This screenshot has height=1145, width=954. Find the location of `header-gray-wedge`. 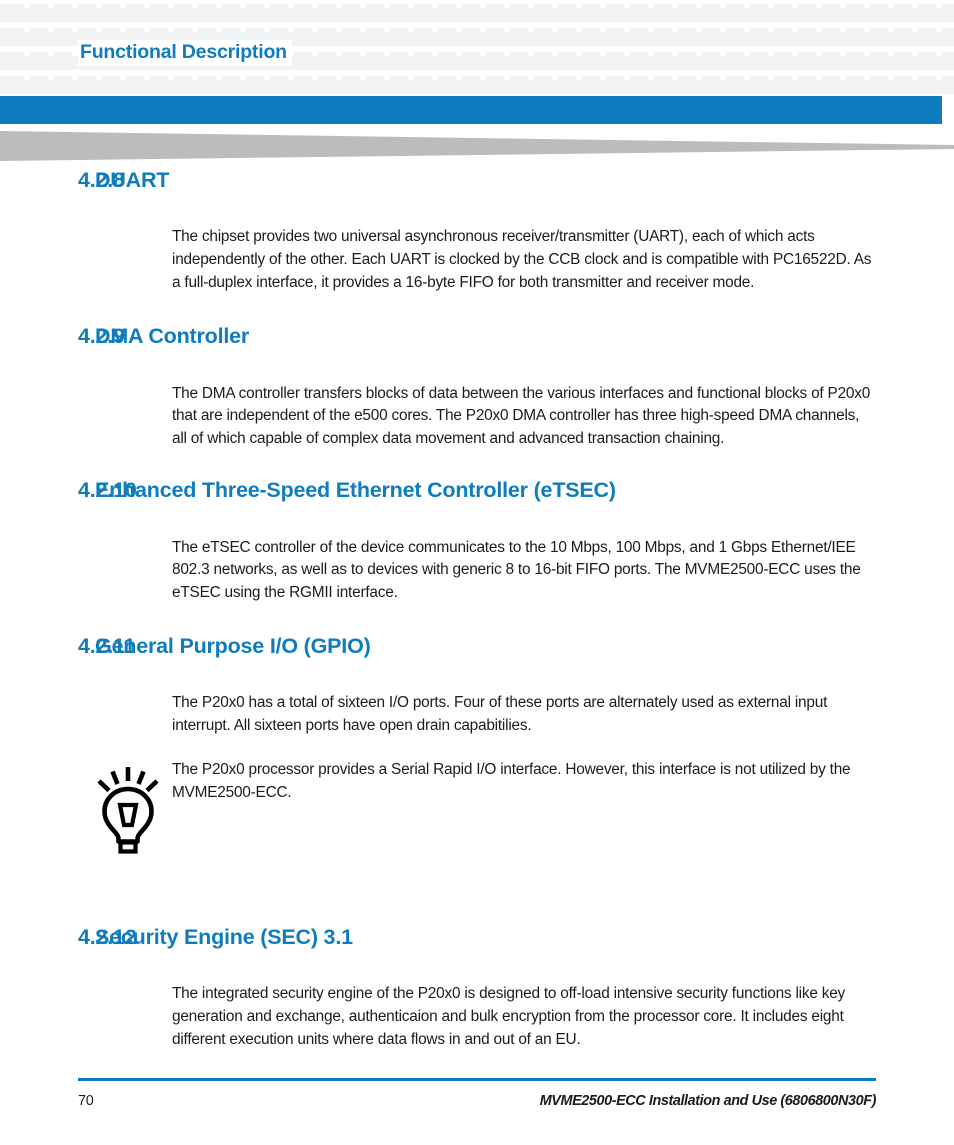

header-gray-wedge is located at coordinates (477, 146).